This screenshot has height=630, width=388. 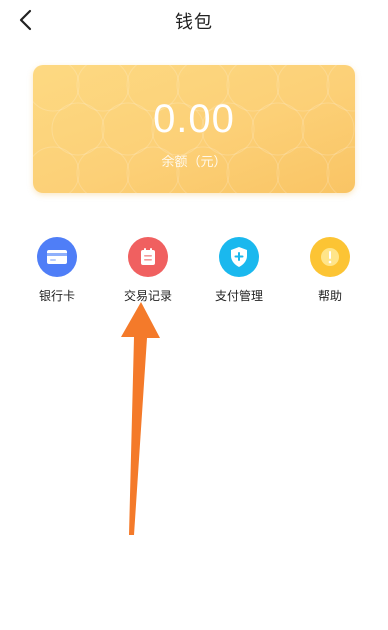 I want to click on action-label: 帮助, so click(x=329, y=296).